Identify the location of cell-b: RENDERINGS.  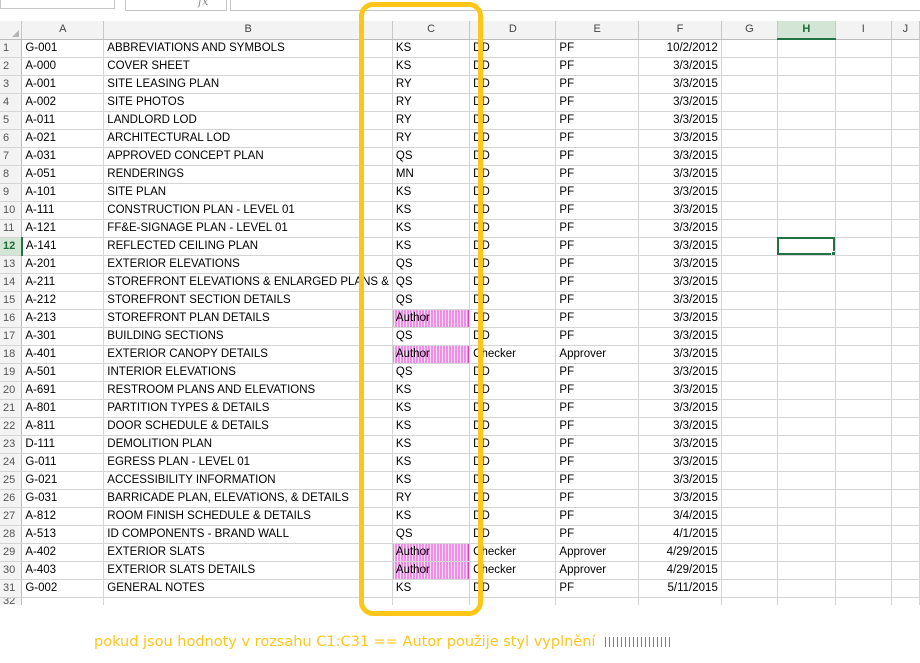
(248, 174).